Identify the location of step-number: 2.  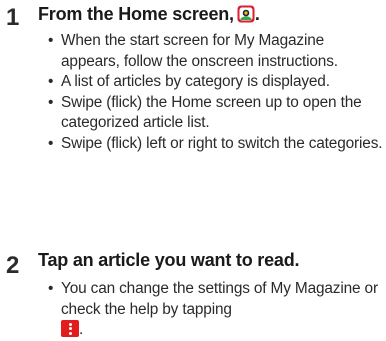
(13, 265).